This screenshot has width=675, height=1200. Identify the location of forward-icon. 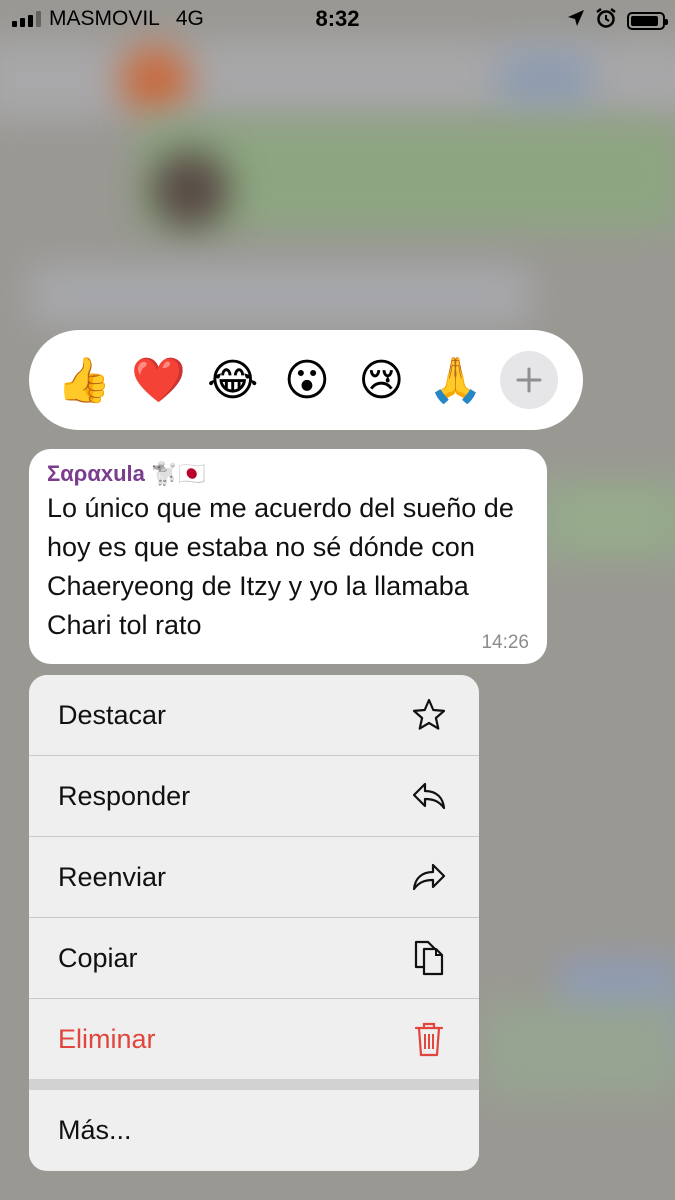
(429, 877).